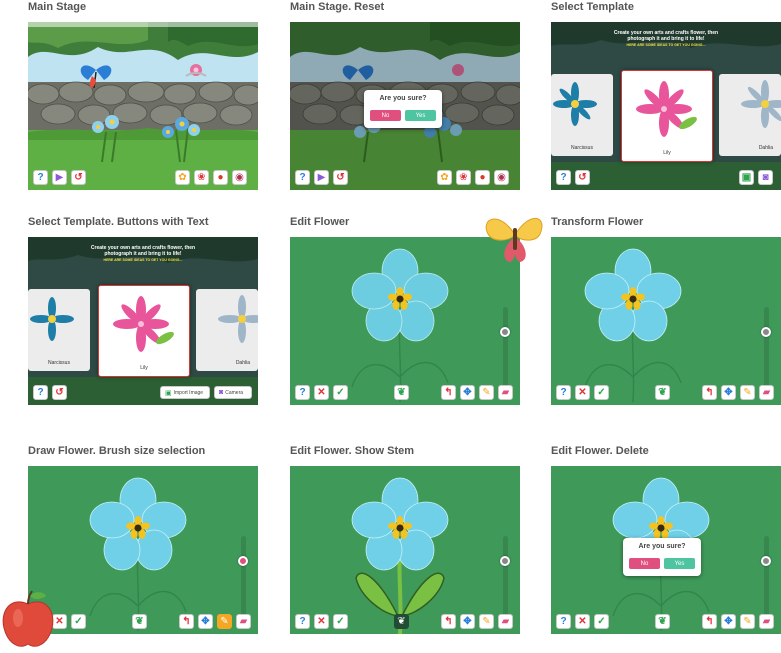 The image size is (781, 653). What do you see at coordinates (57, 7) in the screenshot?
I see `panel-title: Main Stage` at bounding box center [57, 7].